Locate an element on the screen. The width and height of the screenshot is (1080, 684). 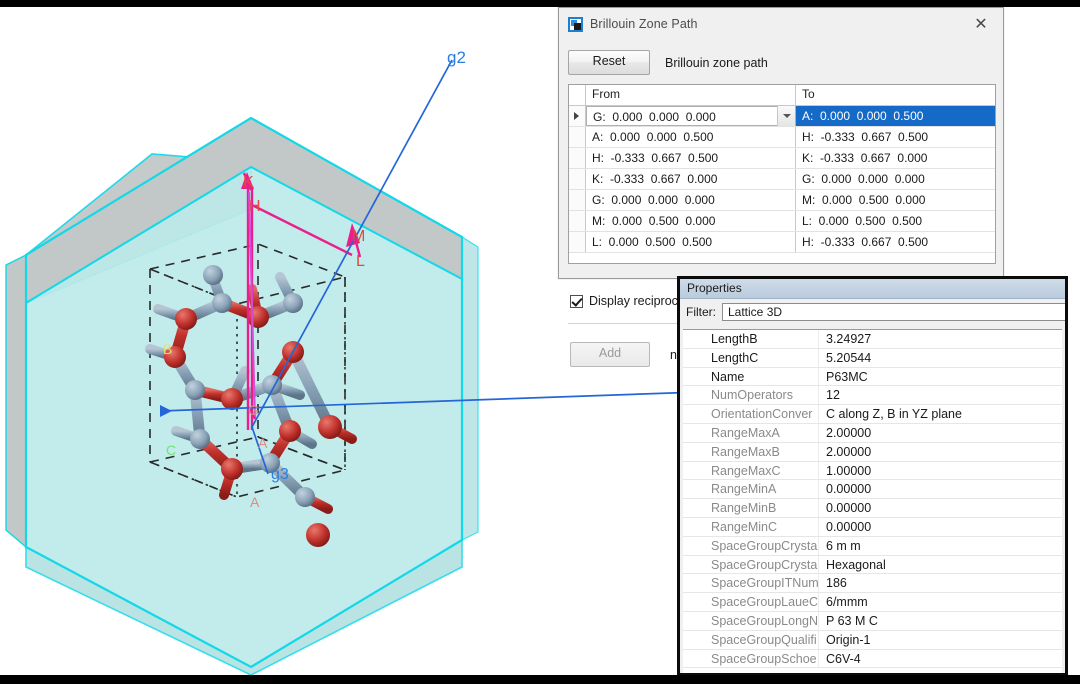
property-value: Hexagonal is located at coordinates (940, 565).